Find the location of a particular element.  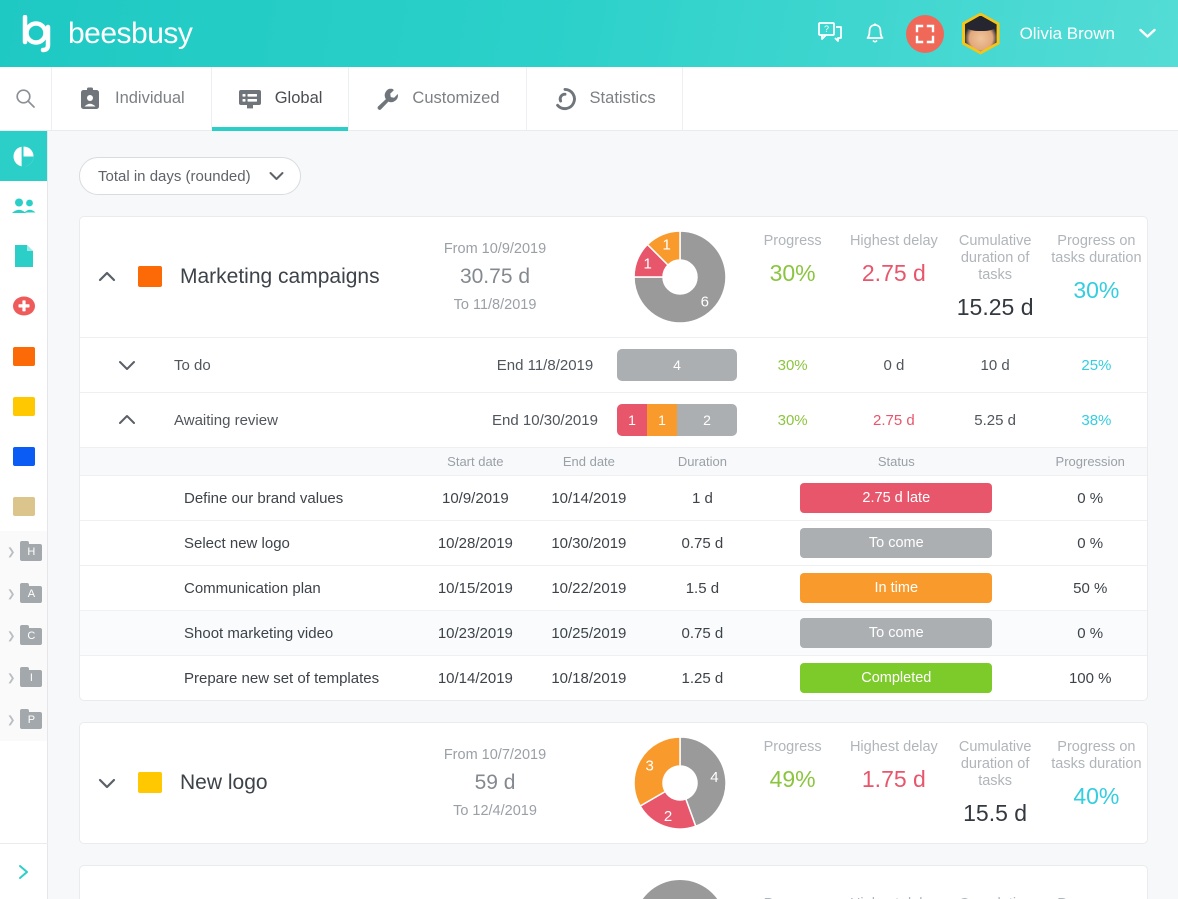

tab-bar: Individual Global Customized Statistics is located at coordinates (589, 99).